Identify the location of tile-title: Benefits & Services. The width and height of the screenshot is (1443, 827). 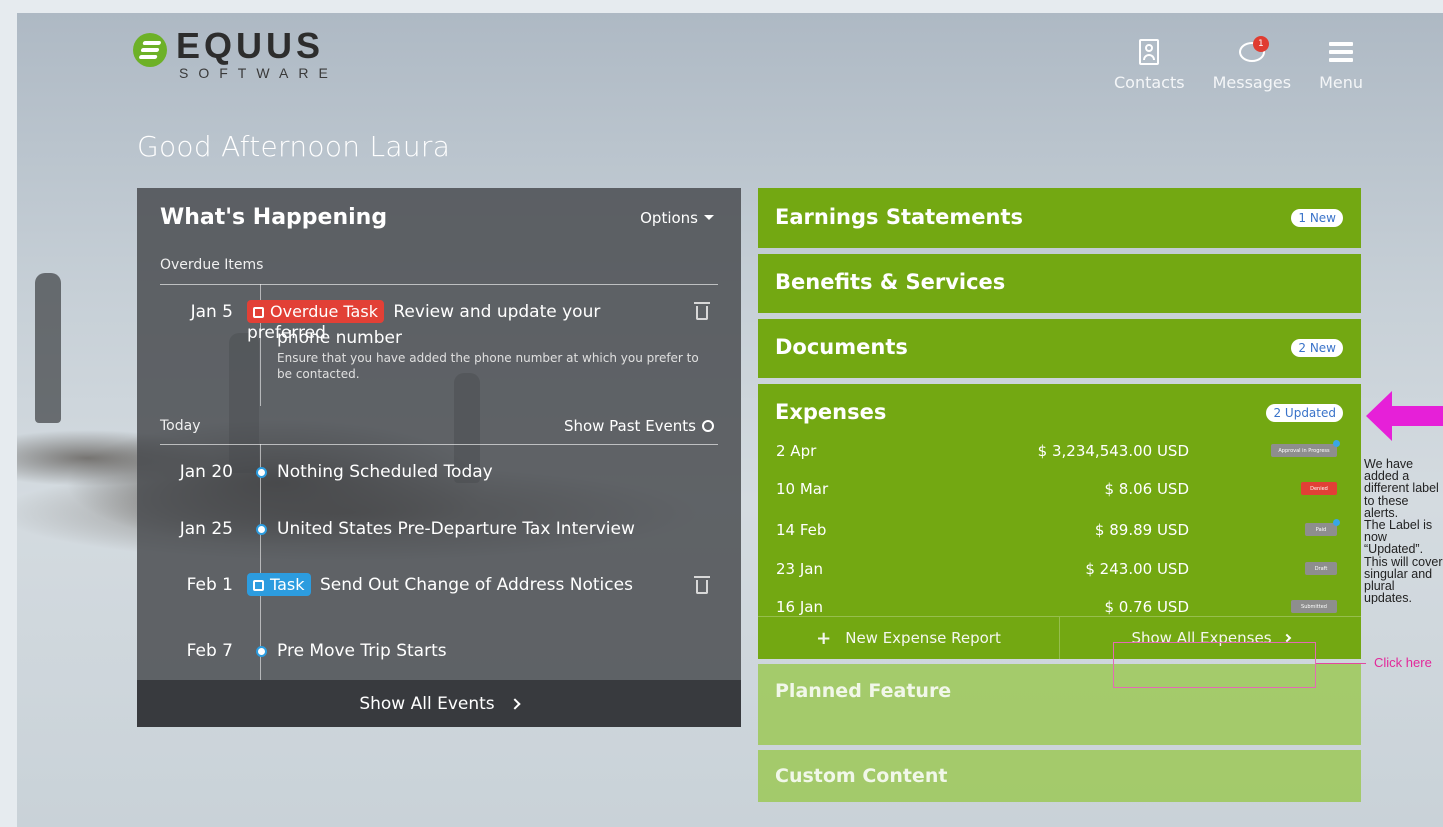
(890, 282).